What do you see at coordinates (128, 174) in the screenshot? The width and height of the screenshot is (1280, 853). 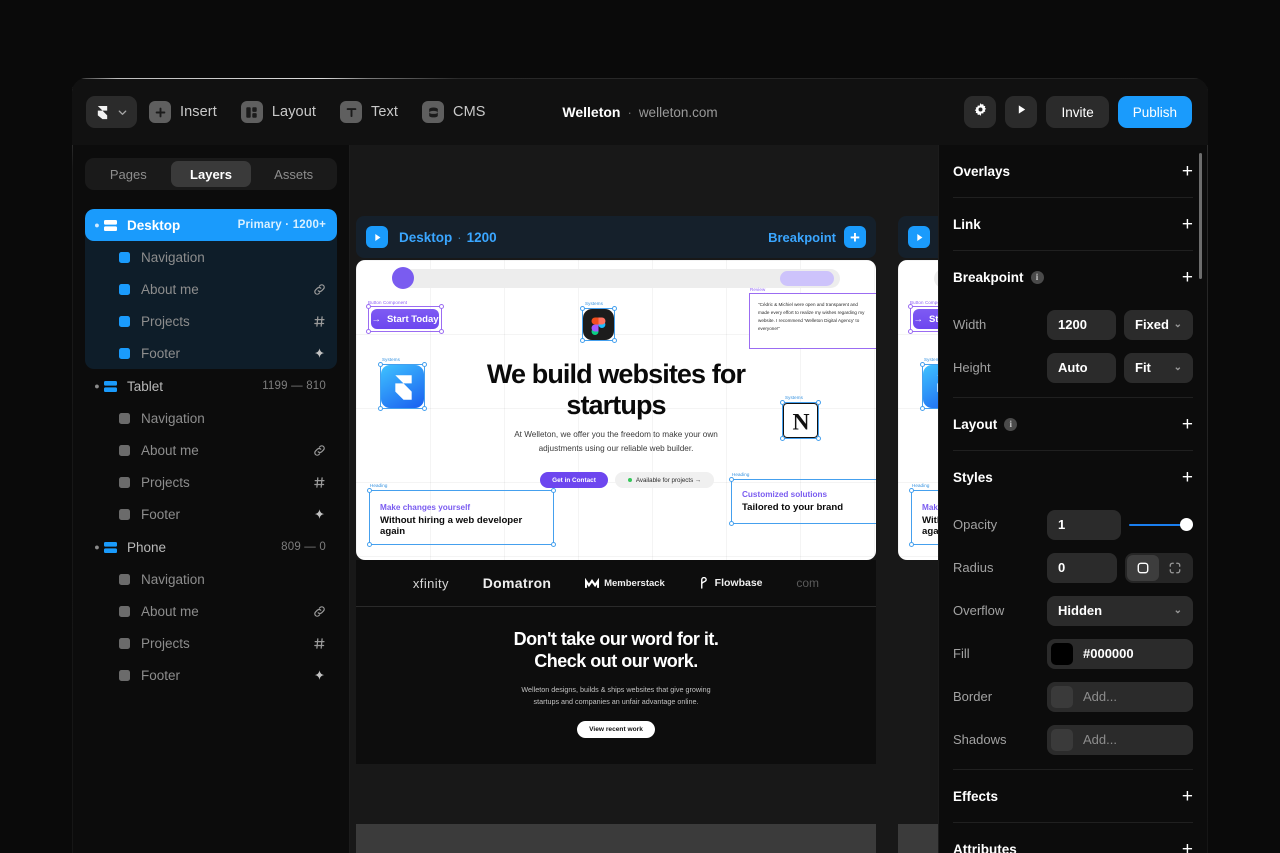 I see `tab-pages: Pages` at bounding box center [128, 174].